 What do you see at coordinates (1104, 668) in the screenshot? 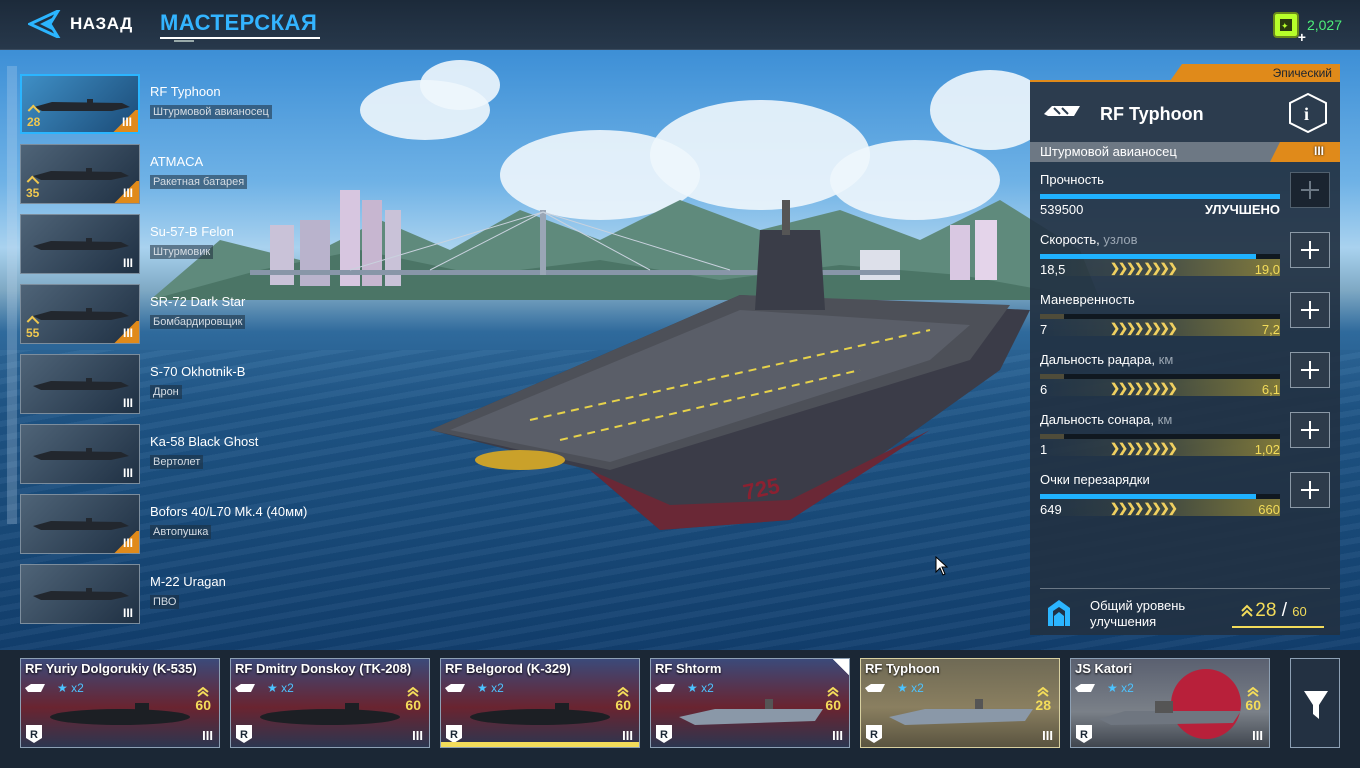
I see `fleet-ship-name: JS Katori` at bounding box center [1104, 668].